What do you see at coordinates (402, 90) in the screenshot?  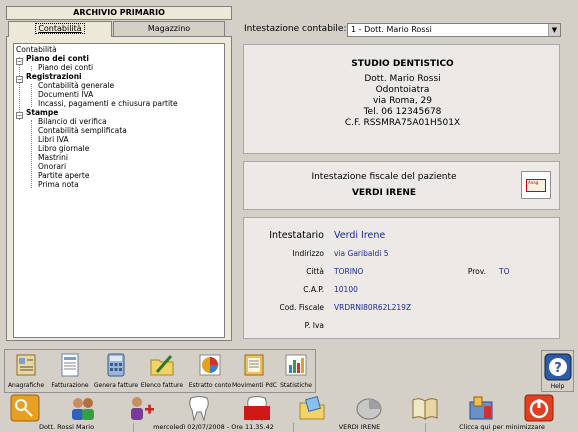 I see `studio-specialty: Odontoiatra` at bounding box center [402, 90].